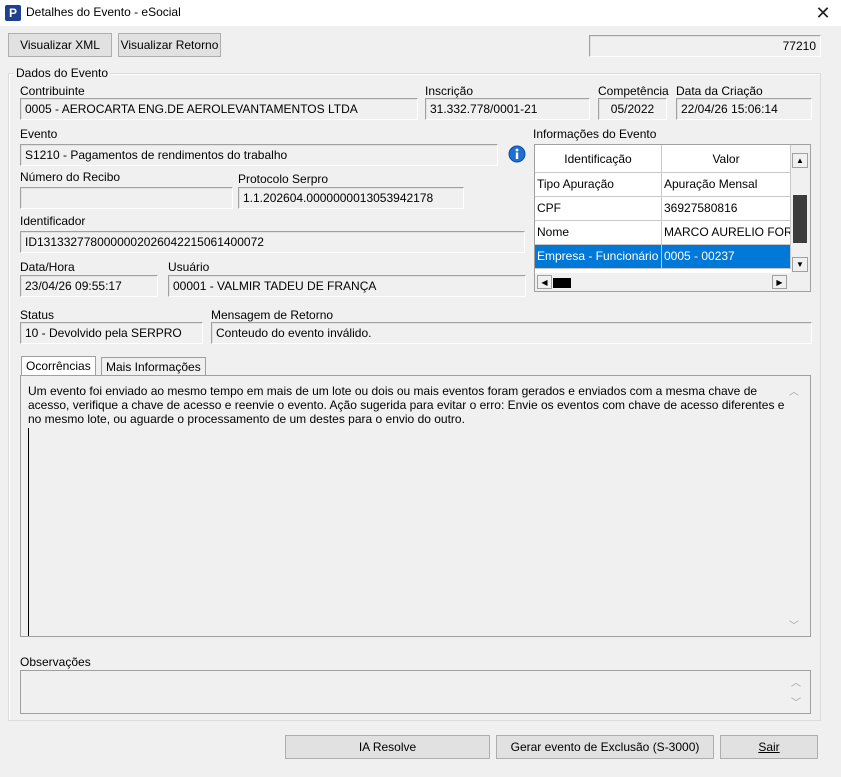  I want to click on grid-header-identificacao: Identificação, so click(598, 159).